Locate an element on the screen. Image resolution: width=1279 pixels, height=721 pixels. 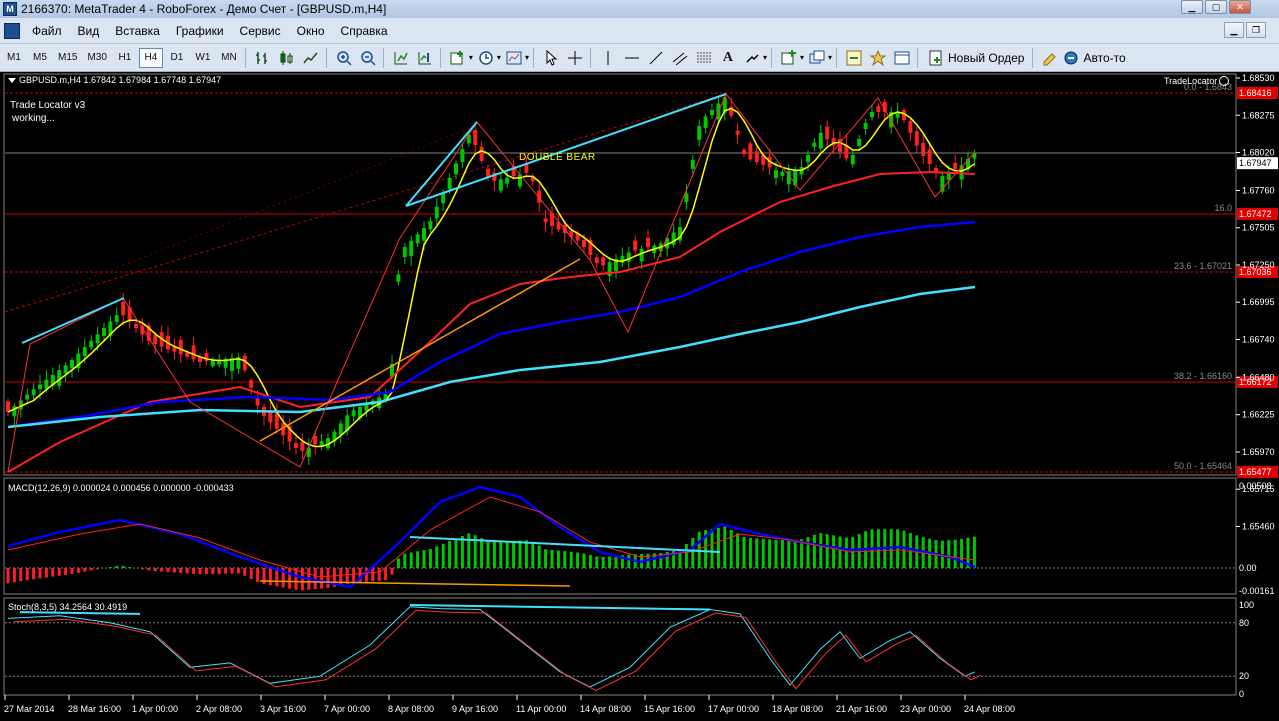
macd-axis-label: -0.00161 is located at coordinates (1257, 591).